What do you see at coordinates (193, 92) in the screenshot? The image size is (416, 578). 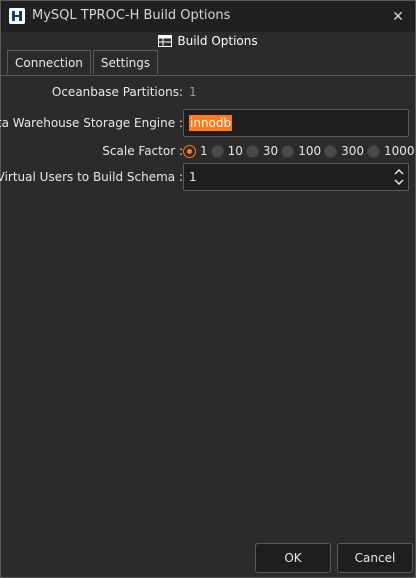 I see `partitions-value: 1` at bounding box center [193, 92].